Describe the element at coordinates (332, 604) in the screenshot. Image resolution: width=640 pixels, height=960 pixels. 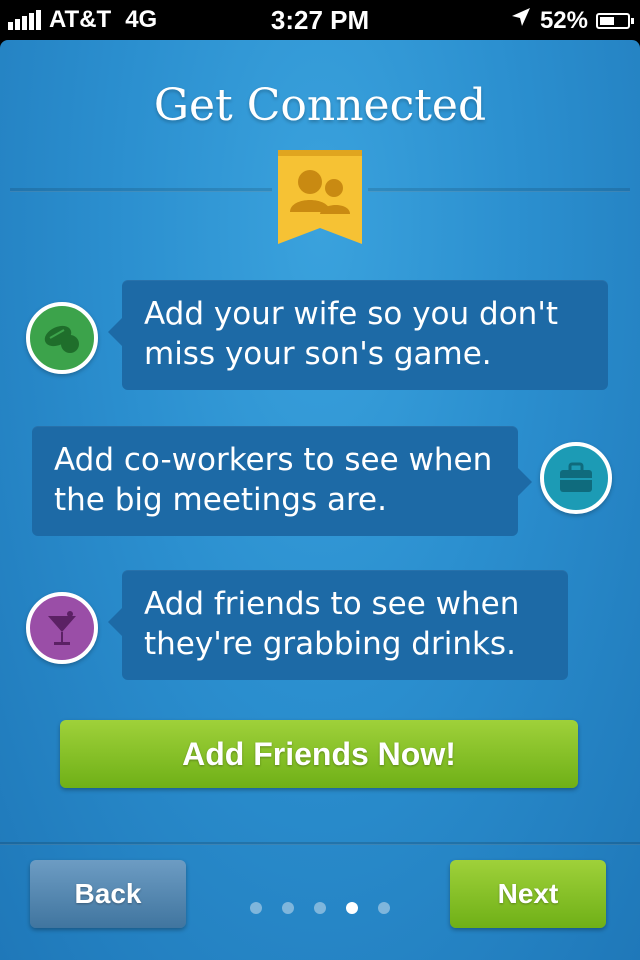
I see `message-line: Add friends to see when` at that location.